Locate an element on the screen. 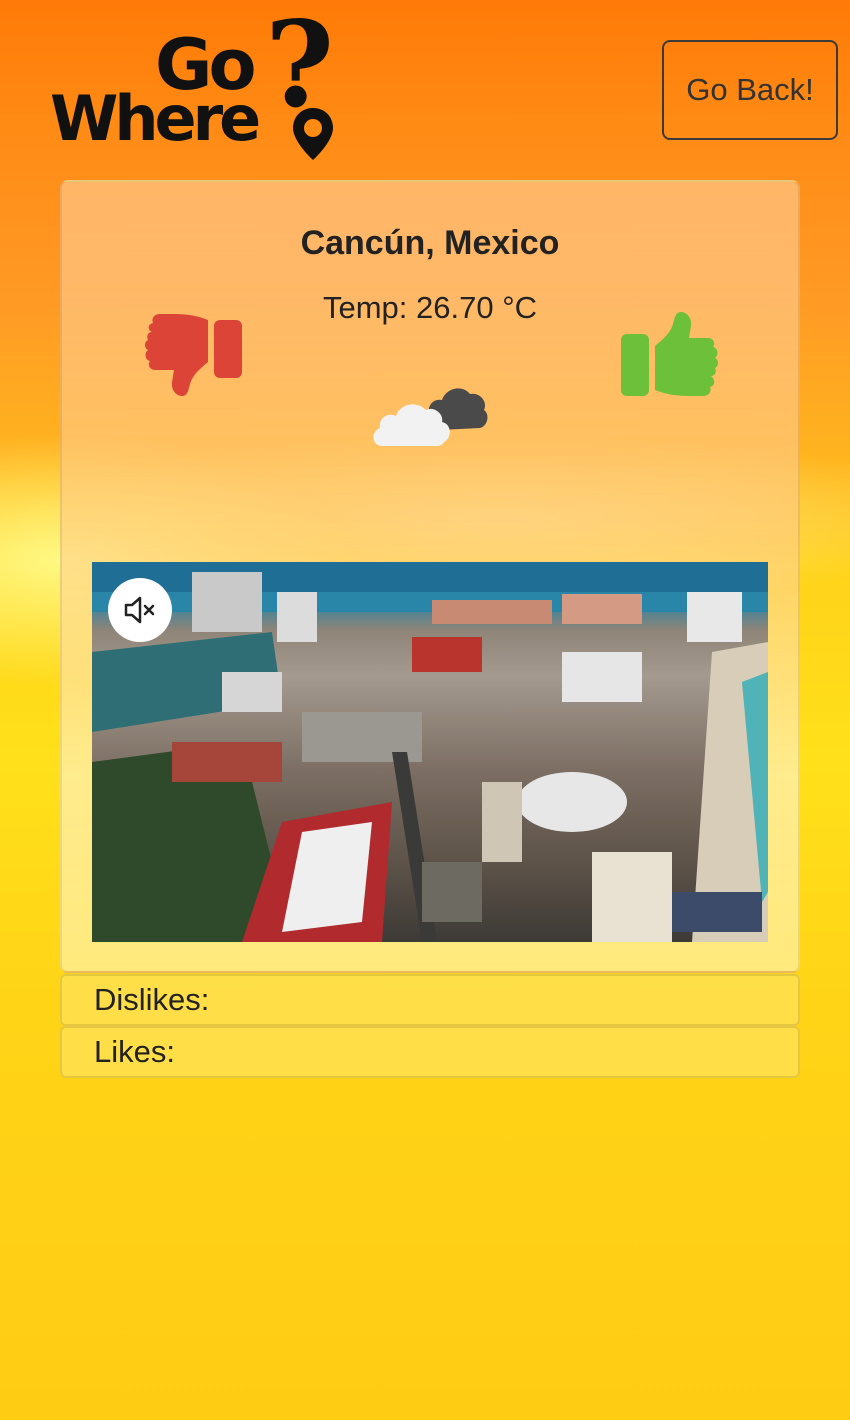  logo-word-where: Where is located at coordinates (155, 118).